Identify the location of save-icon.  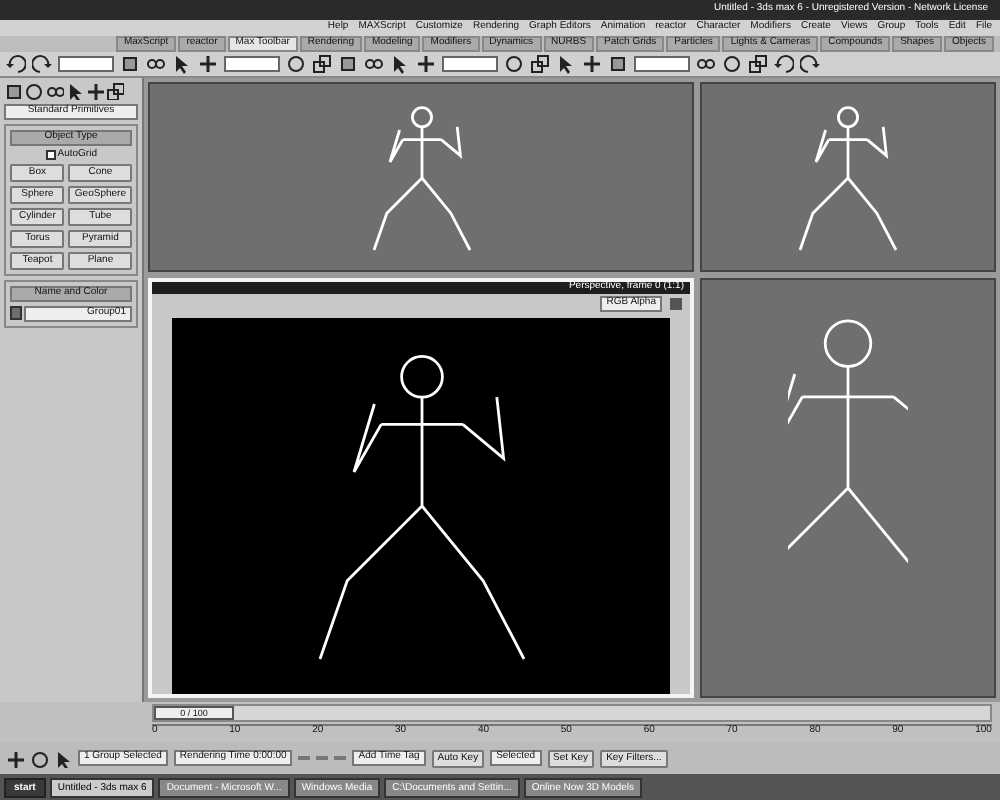
(676, 303).